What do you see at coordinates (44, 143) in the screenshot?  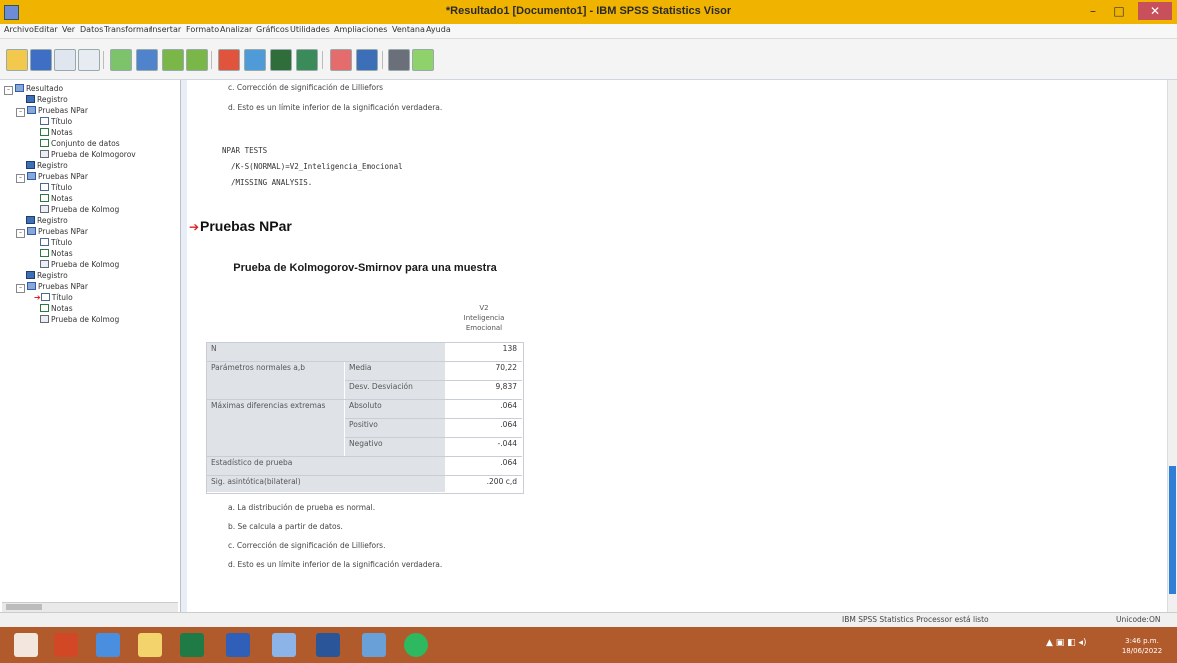 I see `dataset-icon` at bounding box center [44, 143].